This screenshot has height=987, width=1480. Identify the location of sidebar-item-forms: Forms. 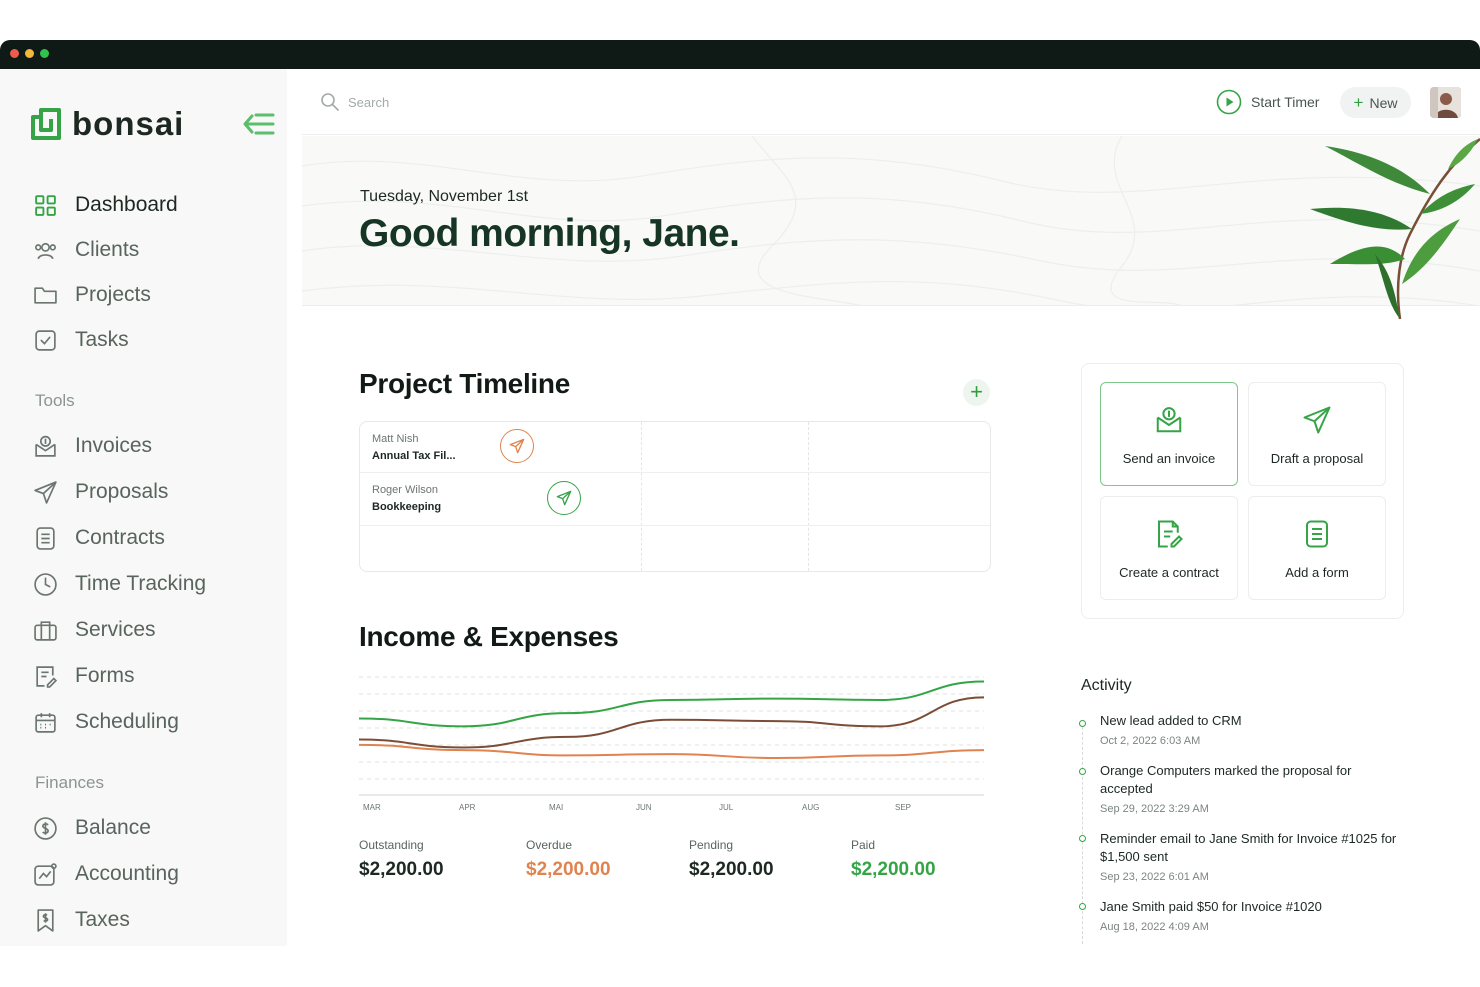
(84, 676).